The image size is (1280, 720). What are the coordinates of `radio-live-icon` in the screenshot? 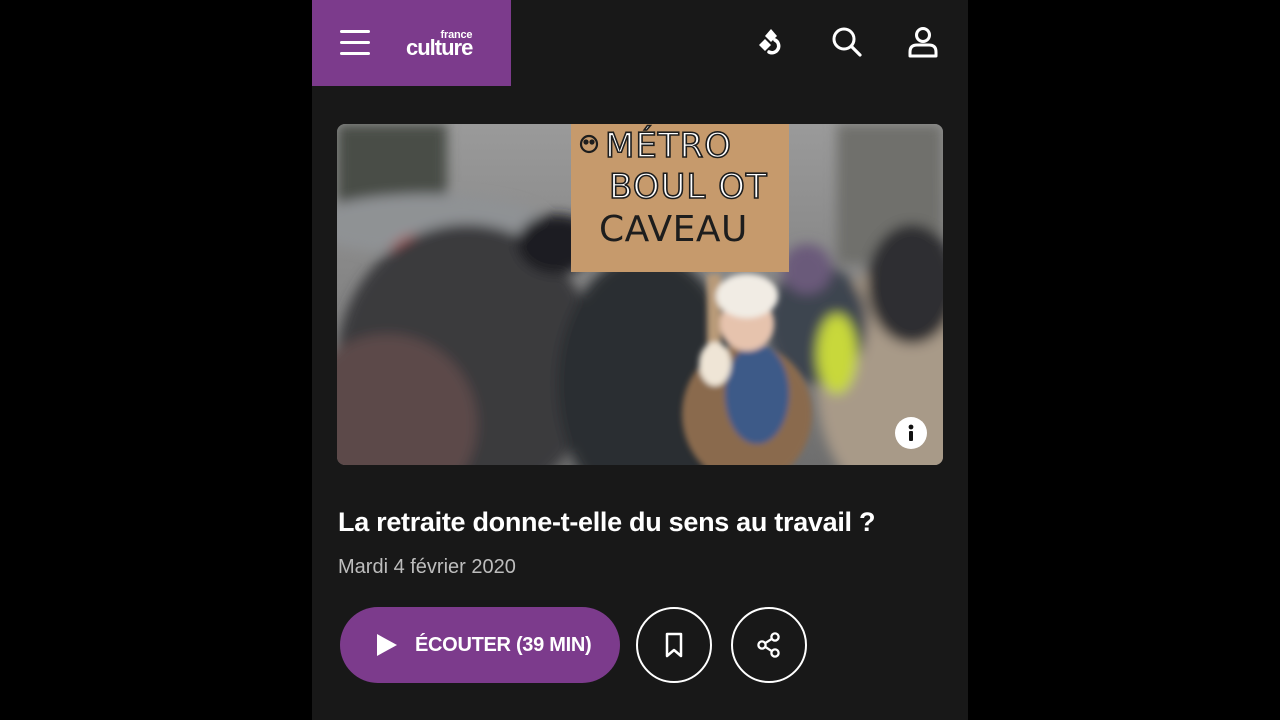 It's located at (770, 42).